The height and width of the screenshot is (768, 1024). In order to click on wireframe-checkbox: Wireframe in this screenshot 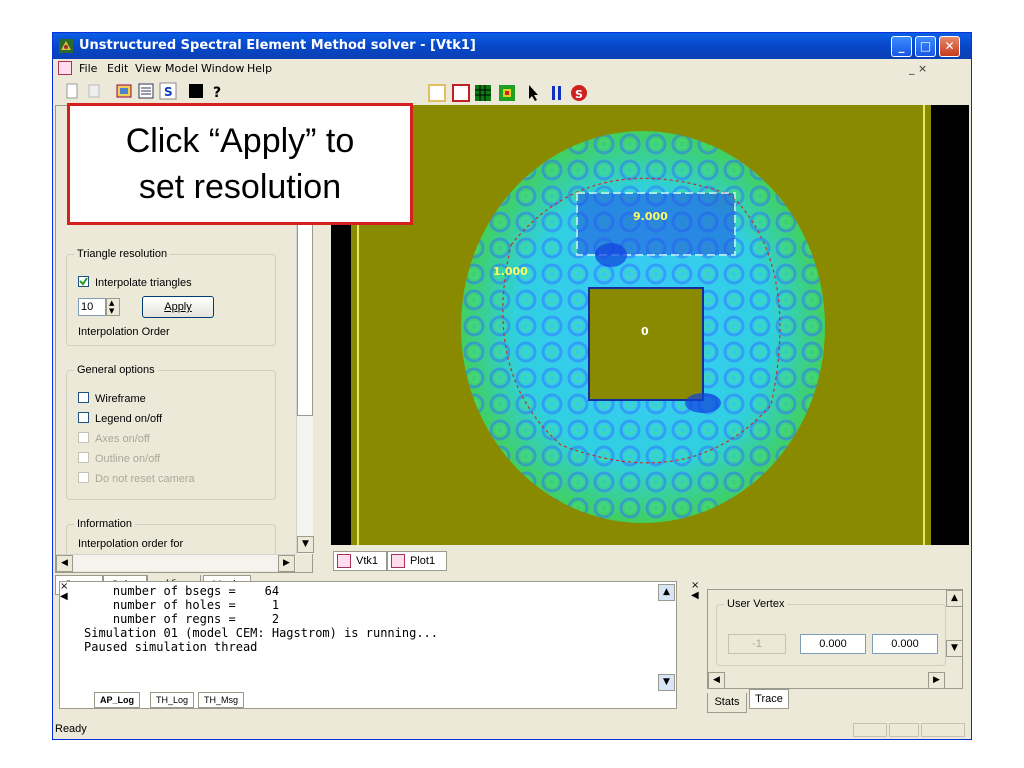, I will do `click(112, 398)`.